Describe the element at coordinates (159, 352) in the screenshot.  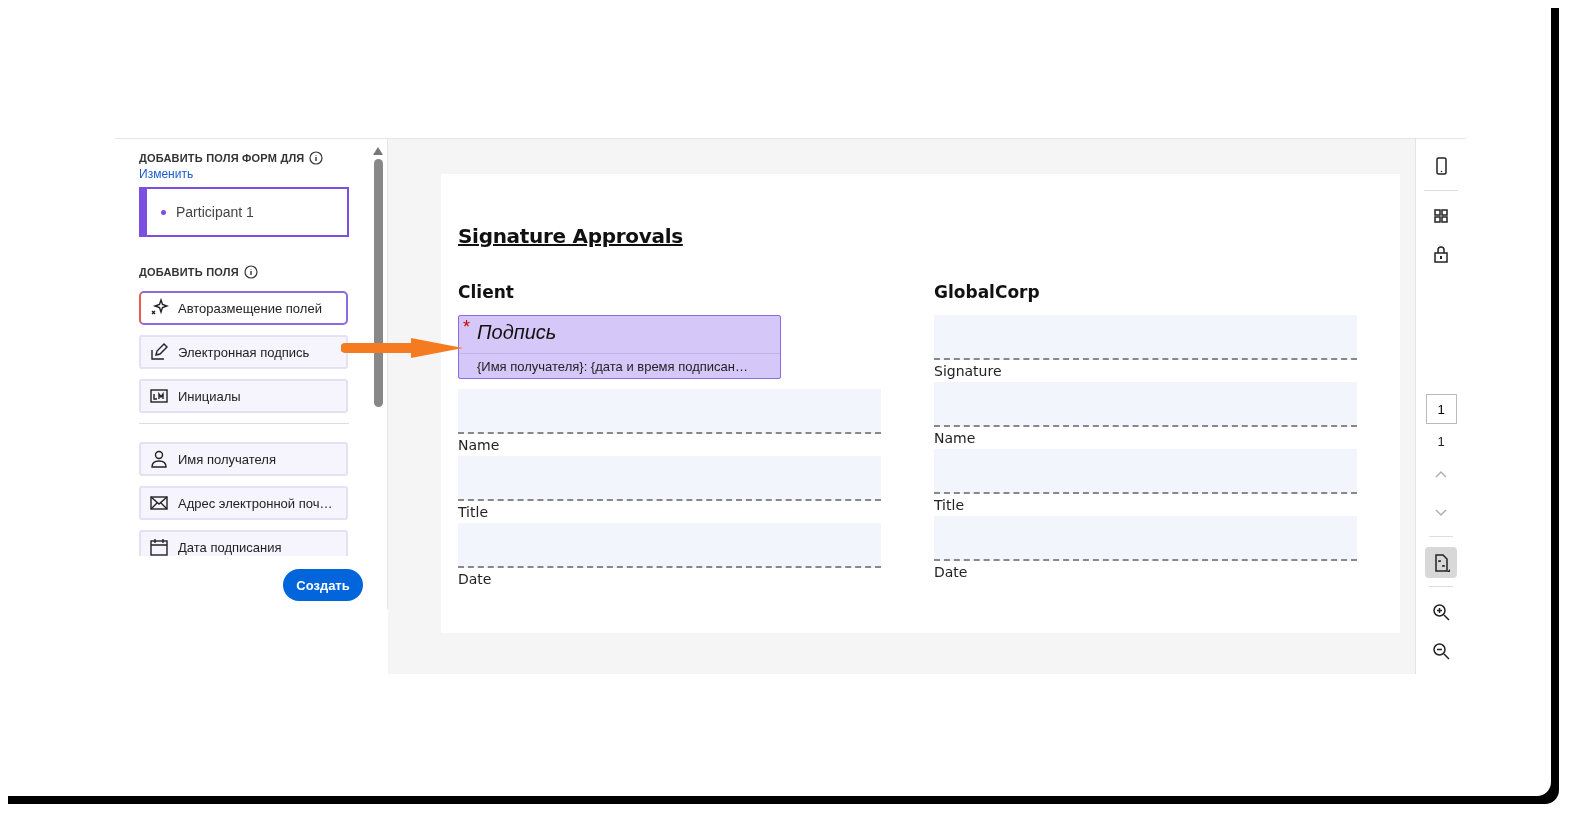
I see `pen-icon` at that location.